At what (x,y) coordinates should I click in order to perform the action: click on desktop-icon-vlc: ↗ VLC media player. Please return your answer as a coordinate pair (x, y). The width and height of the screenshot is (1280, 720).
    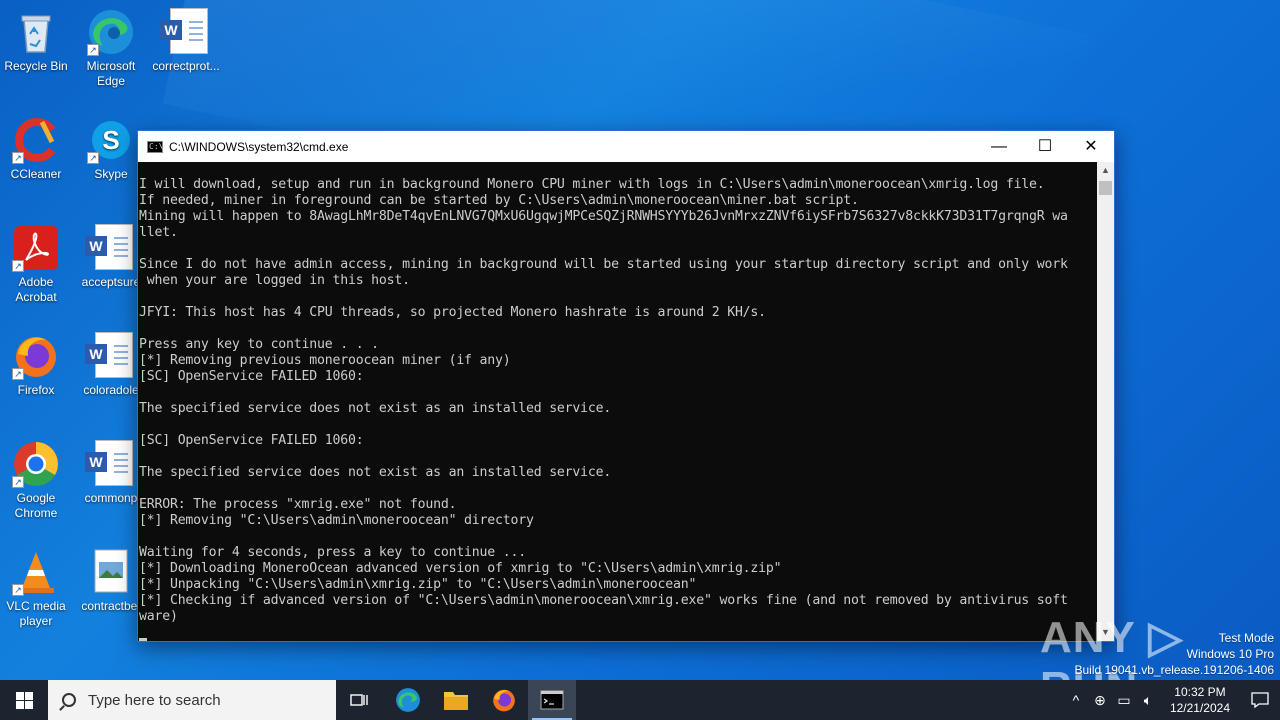
    Looking at the image, I should click on (36, 588).